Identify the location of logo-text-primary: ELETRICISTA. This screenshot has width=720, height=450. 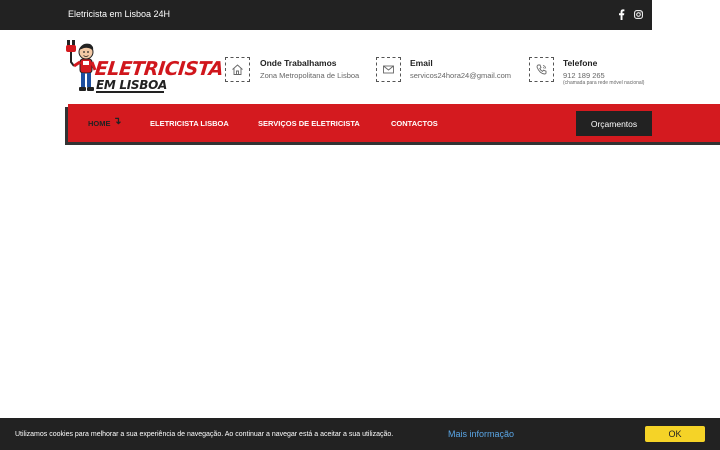
(159, 69).